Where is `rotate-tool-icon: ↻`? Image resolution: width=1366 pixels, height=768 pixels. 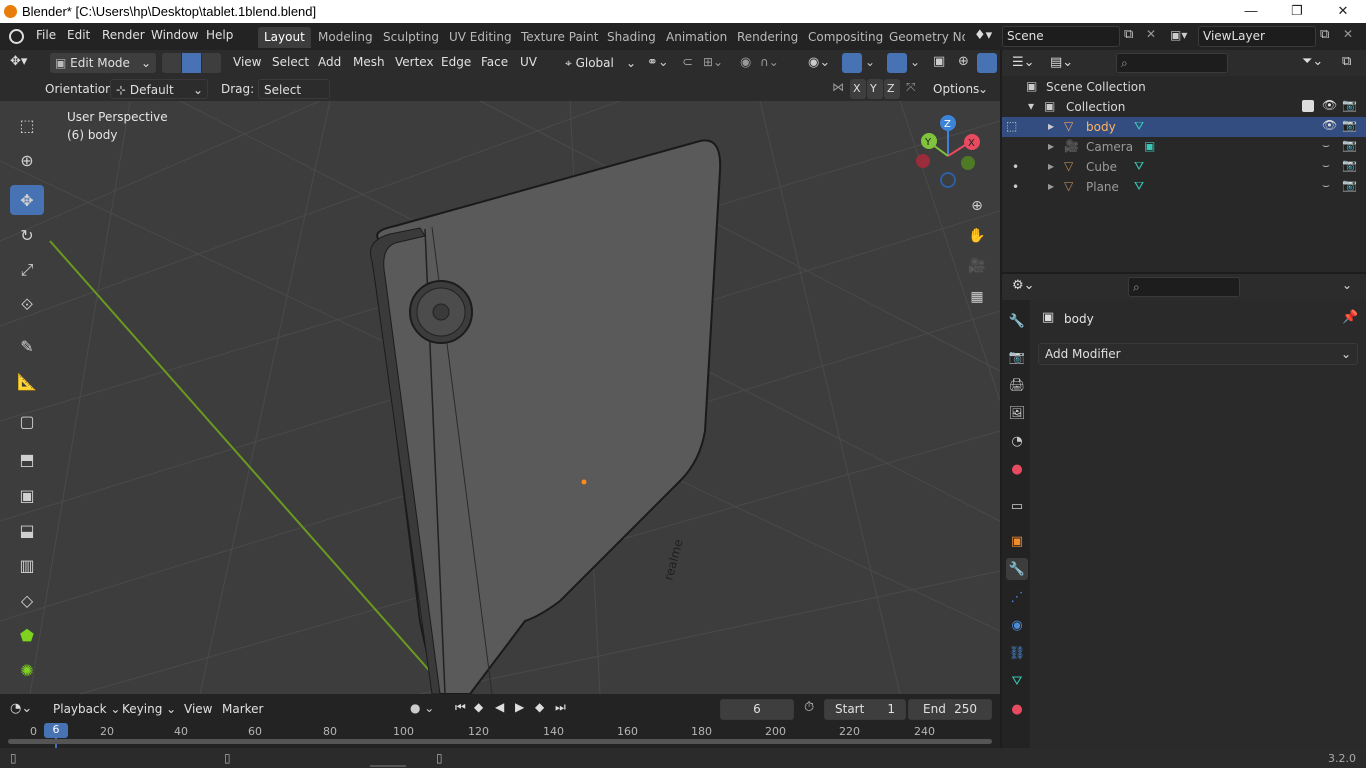 rotate-tool-icon: ↻ is located at coordinates (27, 235).